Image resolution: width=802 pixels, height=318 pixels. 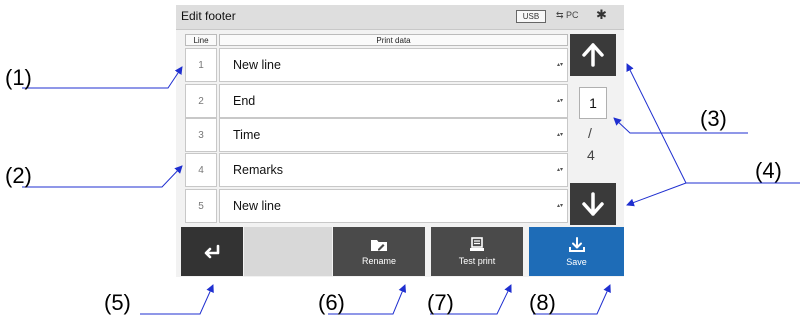 I want to click on callout-label: (8), so click(x=542, y=302).